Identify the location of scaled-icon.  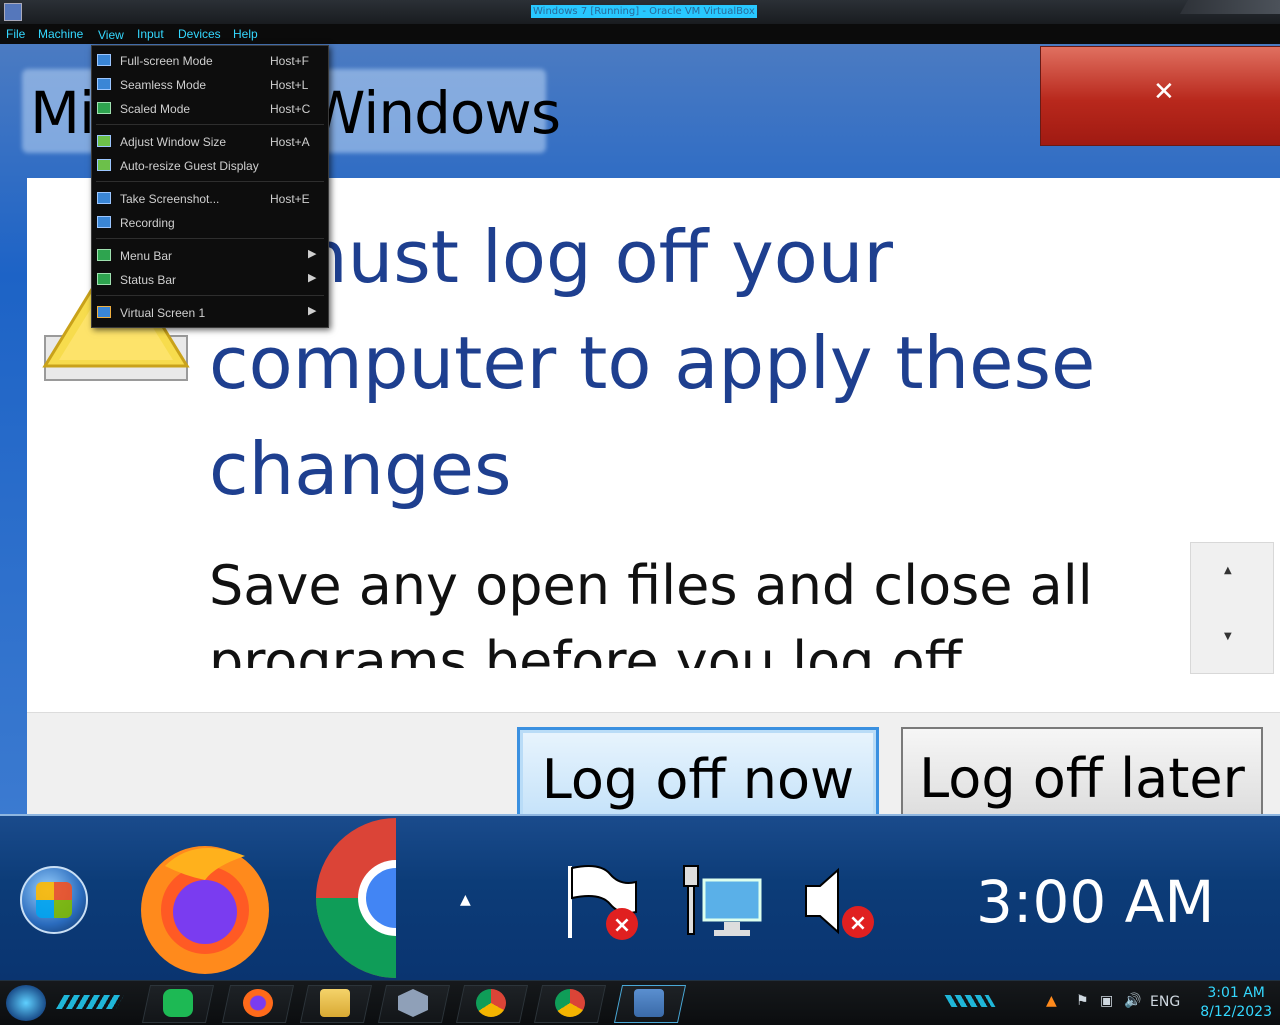
(104, 108).